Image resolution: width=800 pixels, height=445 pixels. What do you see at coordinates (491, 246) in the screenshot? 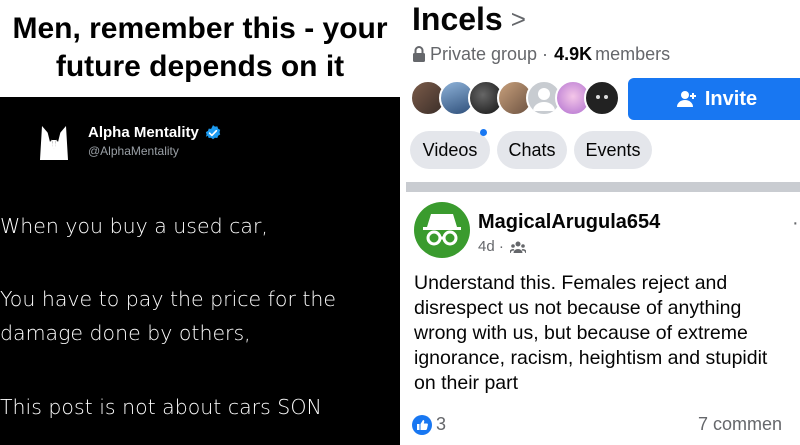
I see `post-time: 4d ·` at bounding box center [491, 246].